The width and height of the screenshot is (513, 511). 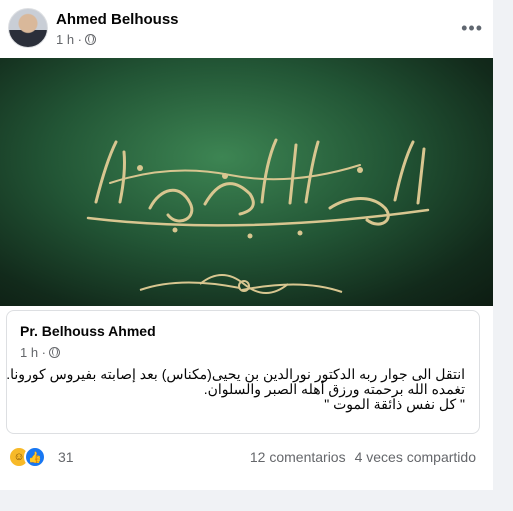 What do you see at coordinates (503, 255) in the screenshot?
I see `page-background` at bounding box center [503, 255].